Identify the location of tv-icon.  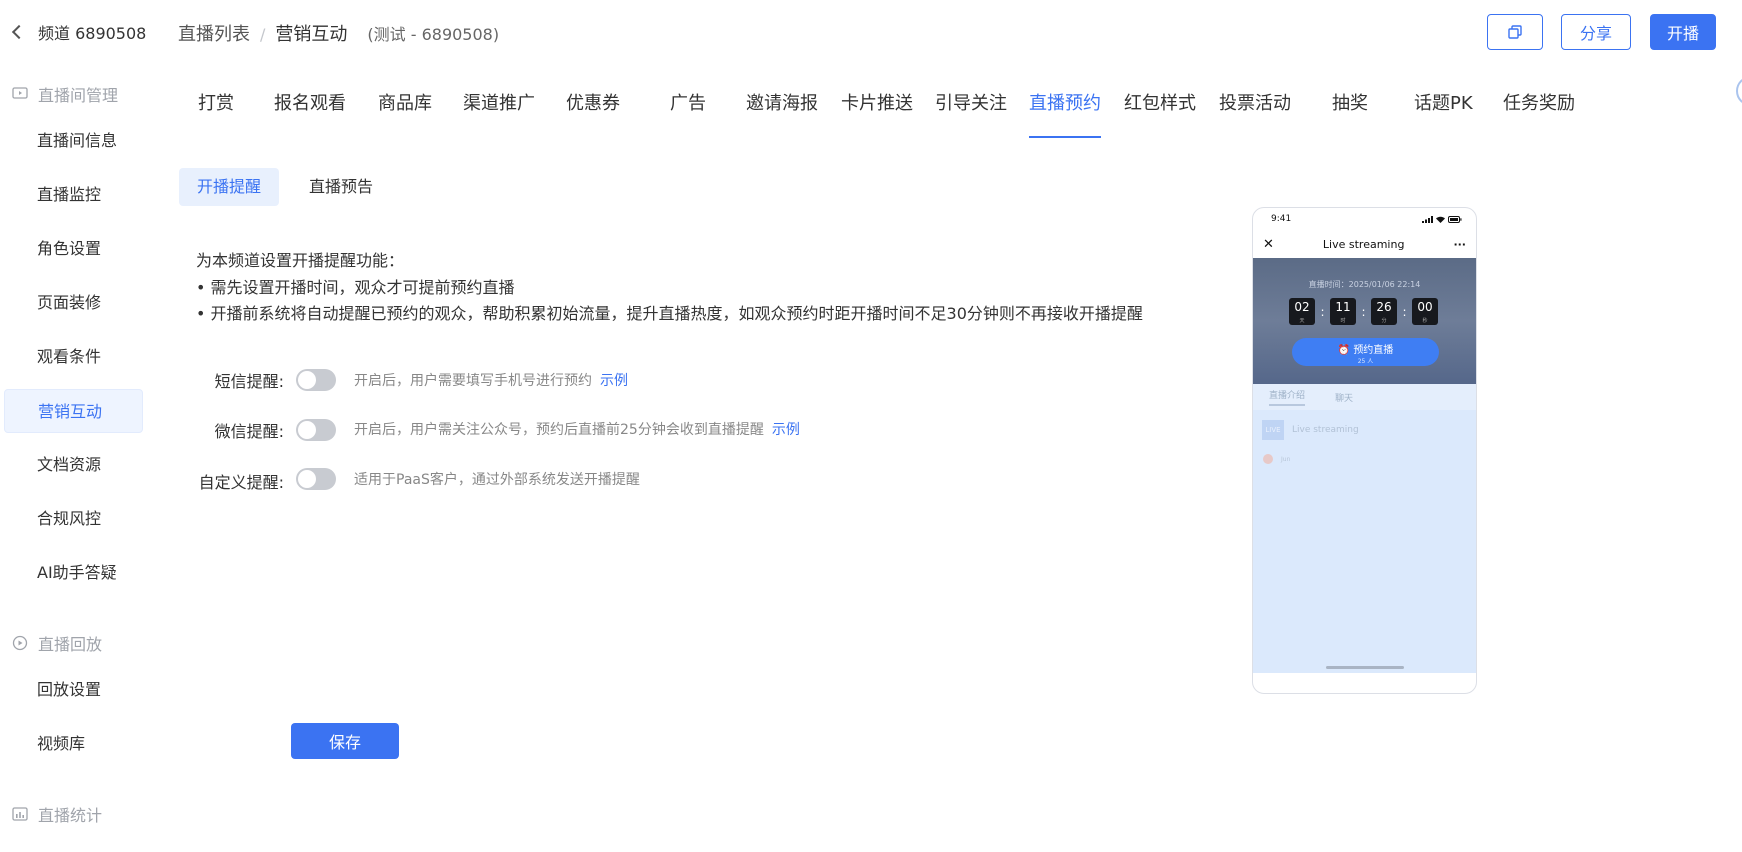
(20, 94).